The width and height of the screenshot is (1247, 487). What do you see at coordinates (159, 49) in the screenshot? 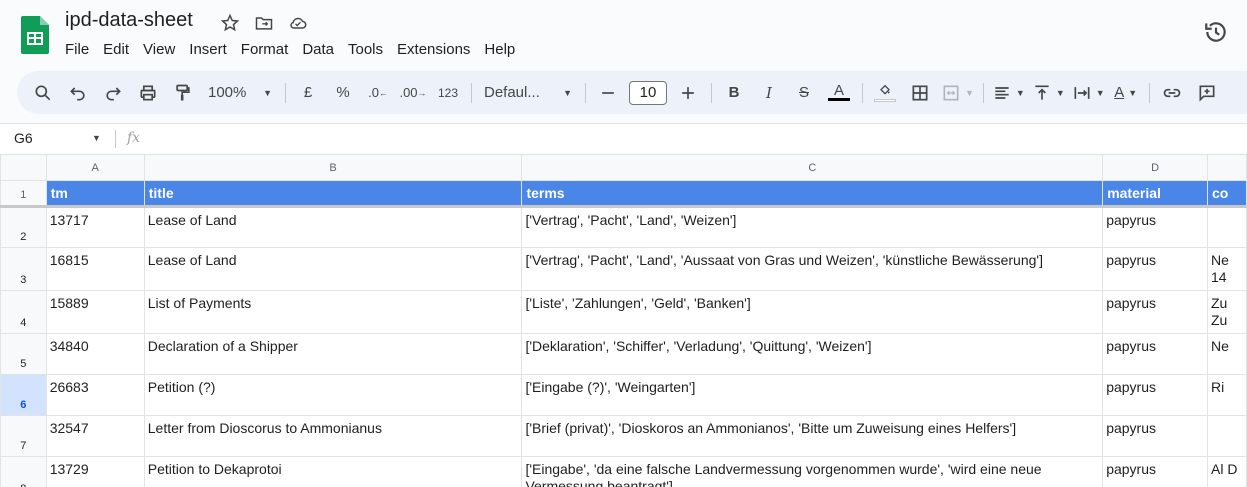
I see `menu-view: View` at bounding box center [159, 49].